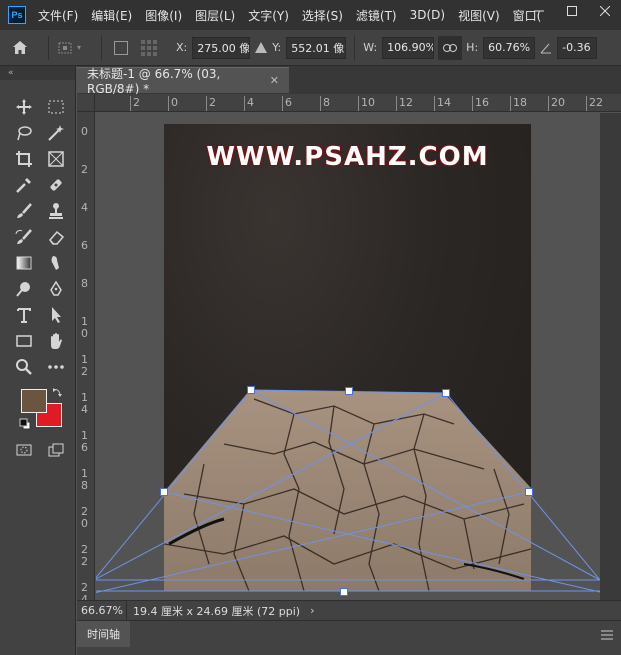 This screenshot has width=621, height=655. I want to click on foreground-color-swatch, so click(34, 401).